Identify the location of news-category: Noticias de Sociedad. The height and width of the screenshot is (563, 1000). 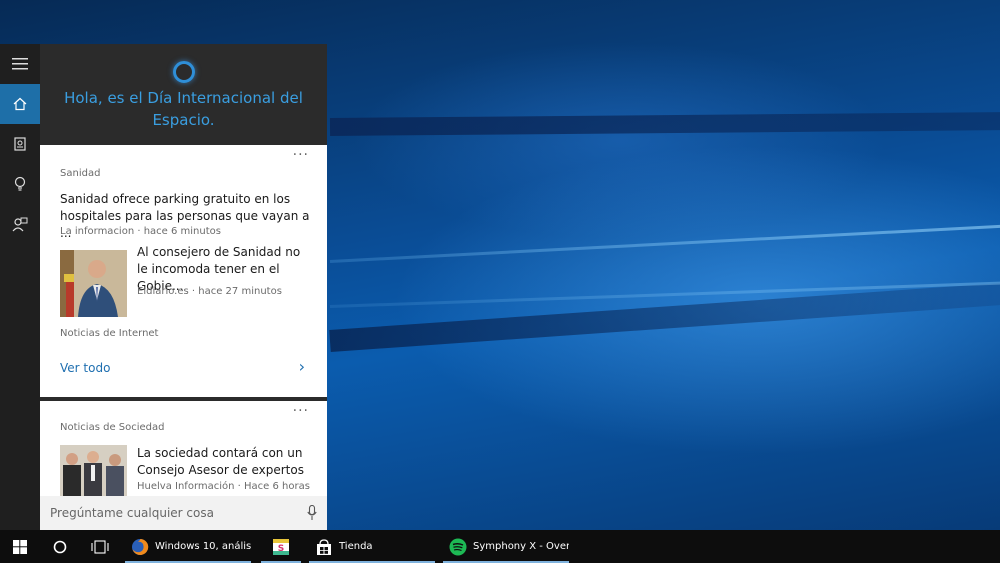
(112, 427).